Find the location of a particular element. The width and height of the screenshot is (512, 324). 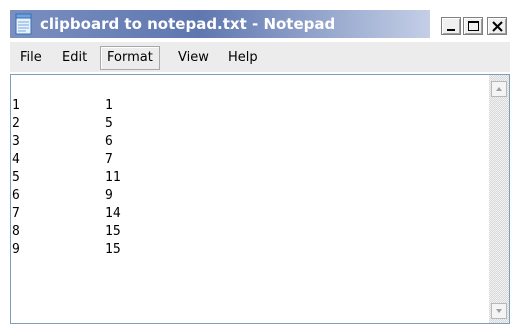

notepad-icon is located at coordinates (24, 24).